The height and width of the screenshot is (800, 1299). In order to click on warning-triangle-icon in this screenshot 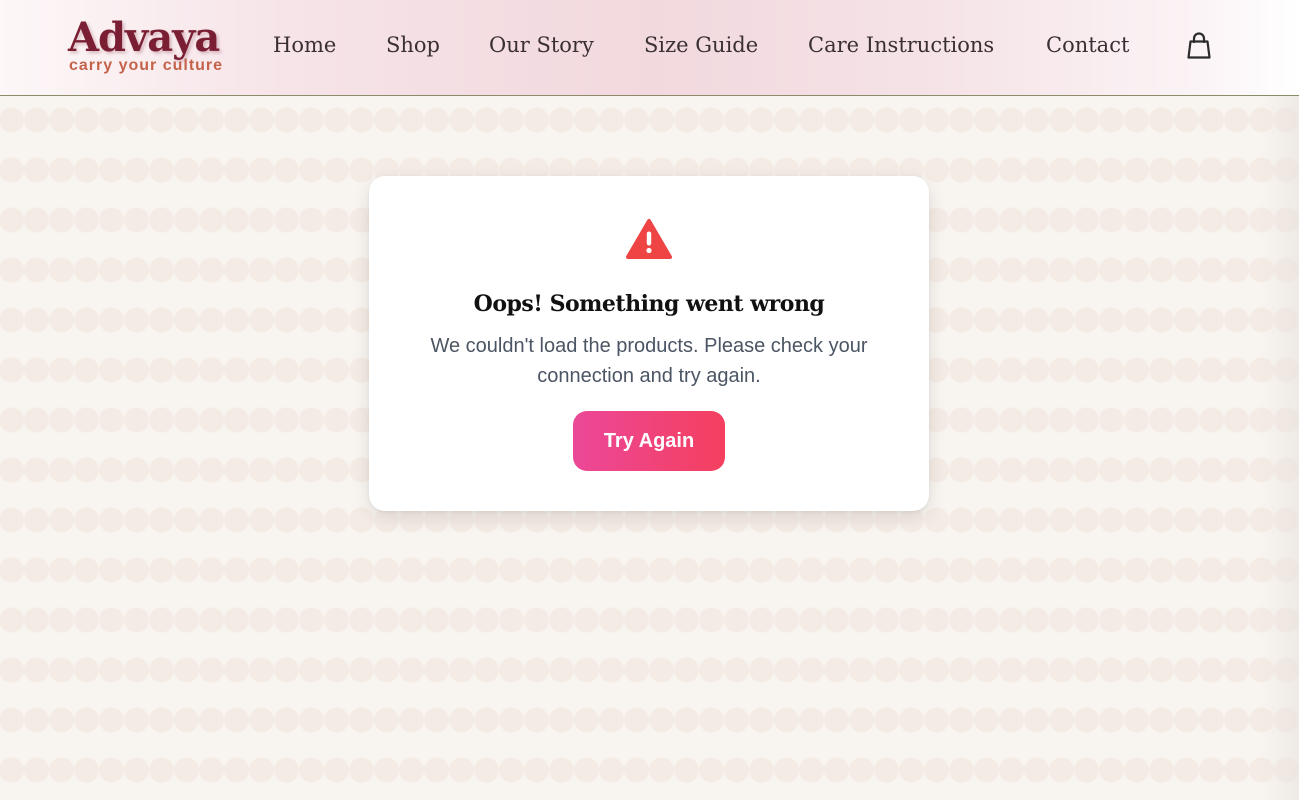, I will do `click(649, 239)`.